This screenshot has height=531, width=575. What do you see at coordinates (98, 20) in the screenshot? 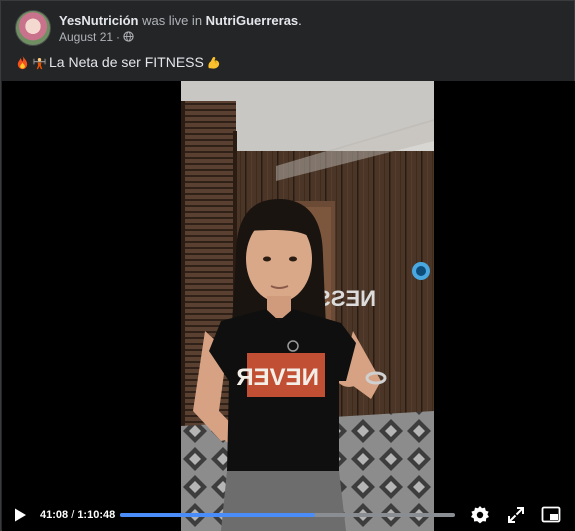
I see `author-name-link: YesNutrición` at bounding box center [98, 20].